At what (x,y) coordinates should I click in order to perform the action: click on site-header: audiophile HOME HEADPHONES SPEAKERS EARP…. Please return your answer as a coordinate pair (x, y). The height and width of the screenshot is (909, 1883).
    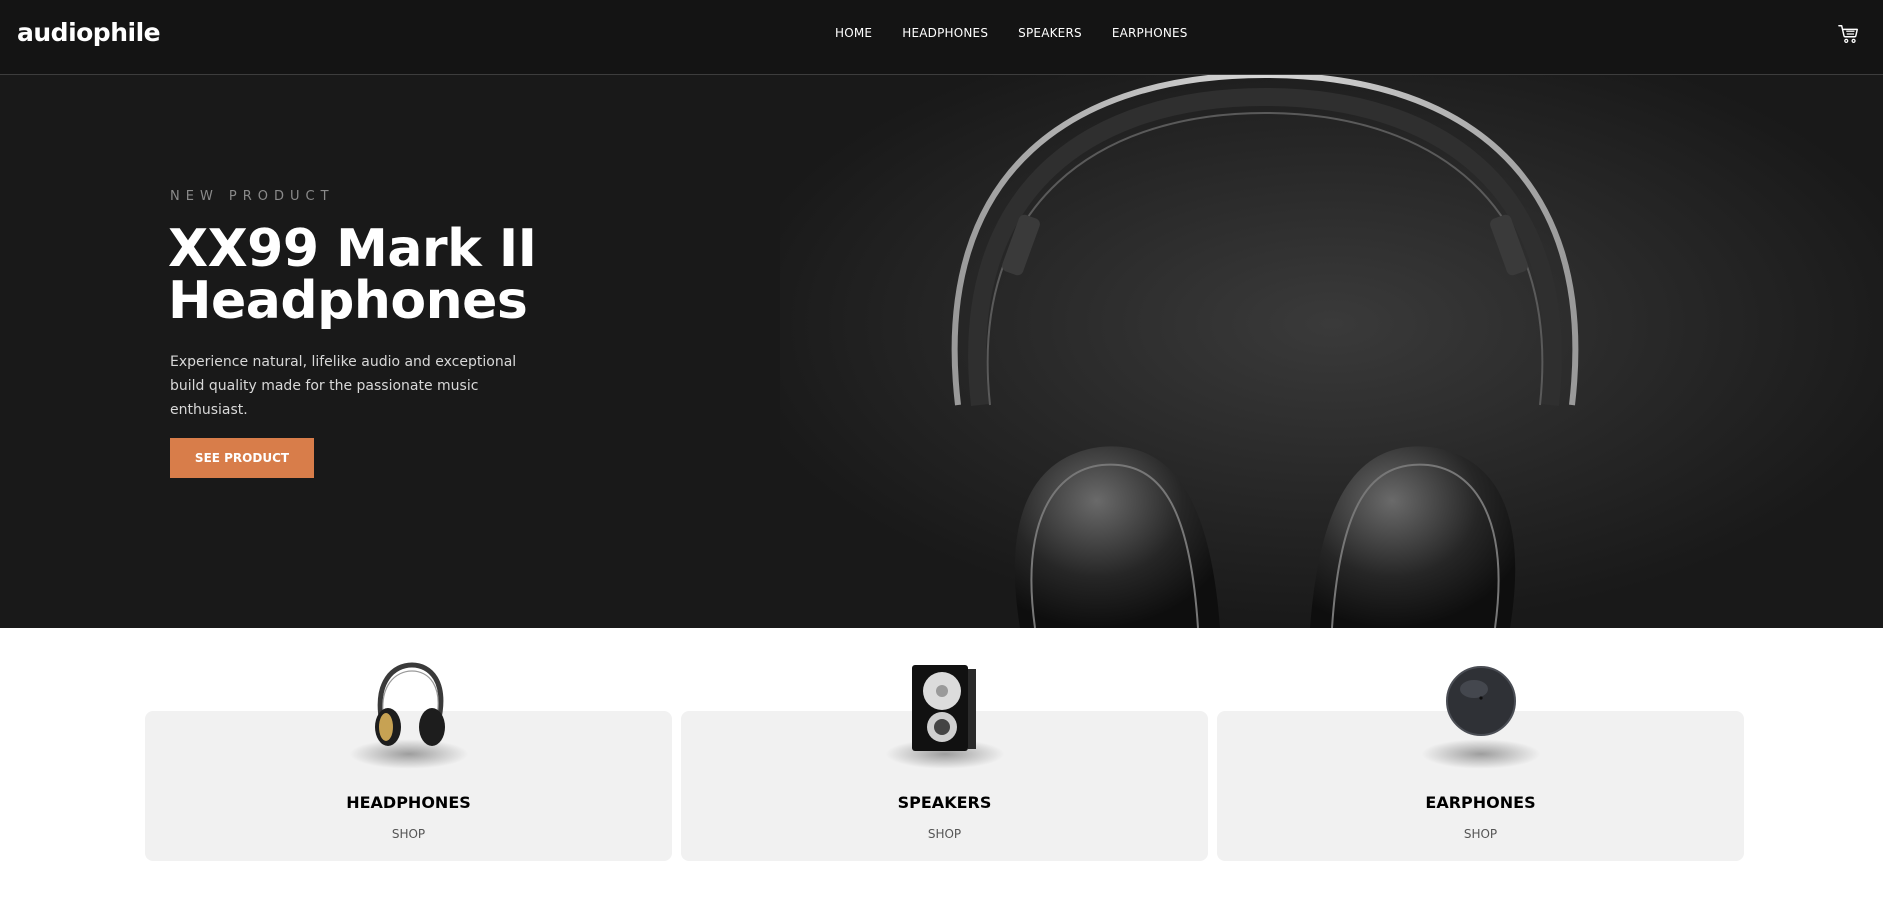
    Looking at the image, I should click on (941, 37).